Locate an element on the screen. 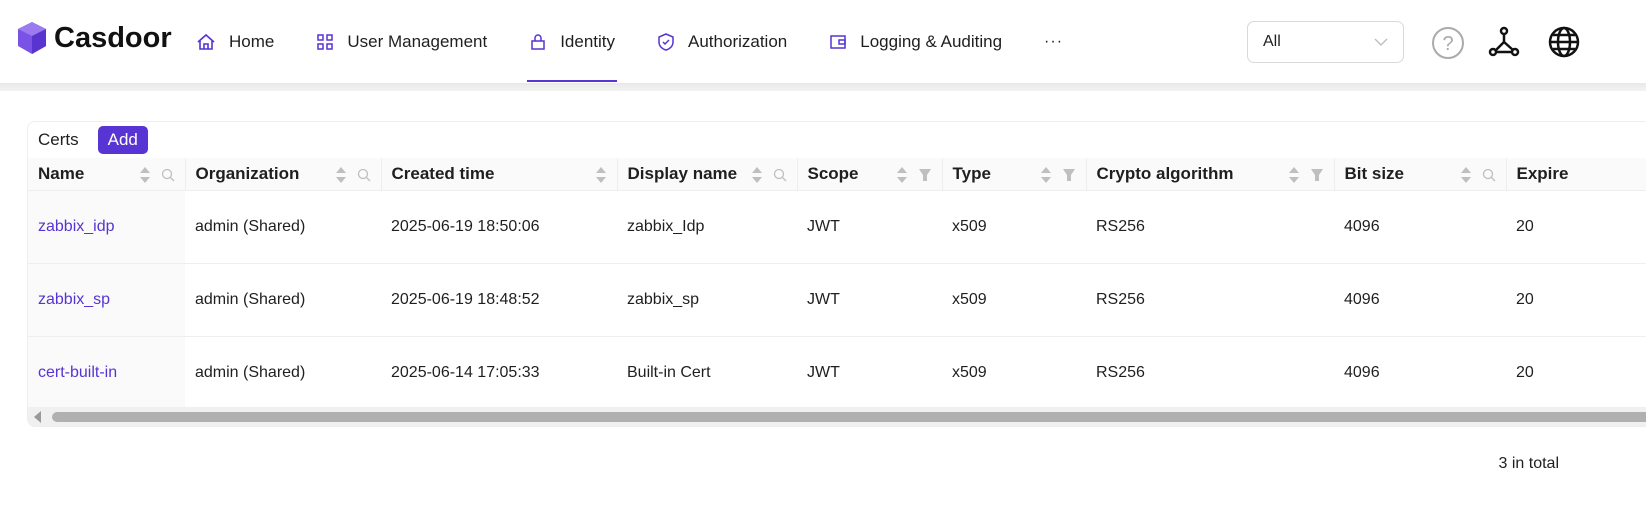 This screenshot has width=1646, height=505. logo: Casdoor is located at coordinates (94, 38).